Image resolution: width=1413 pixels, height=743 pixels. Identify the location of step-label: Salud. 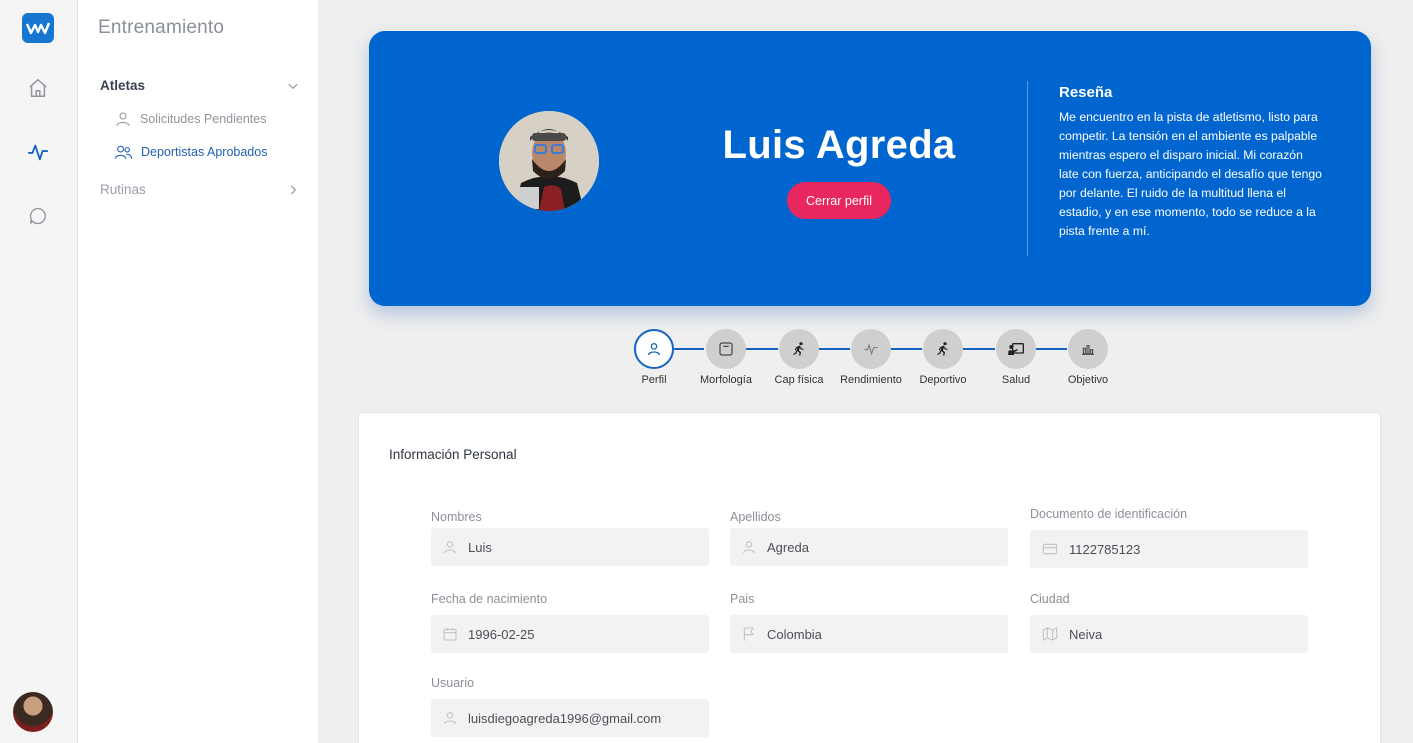
(1016, 380).